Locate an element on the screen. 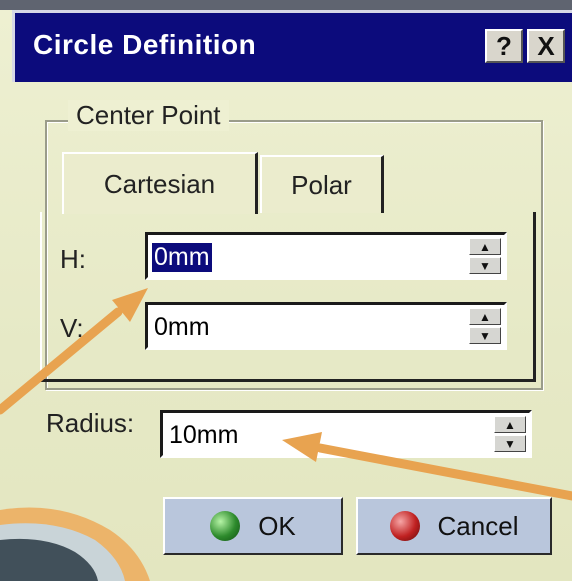  tab-cartesian-label: Cartesian is located at coordinates (159, 183).